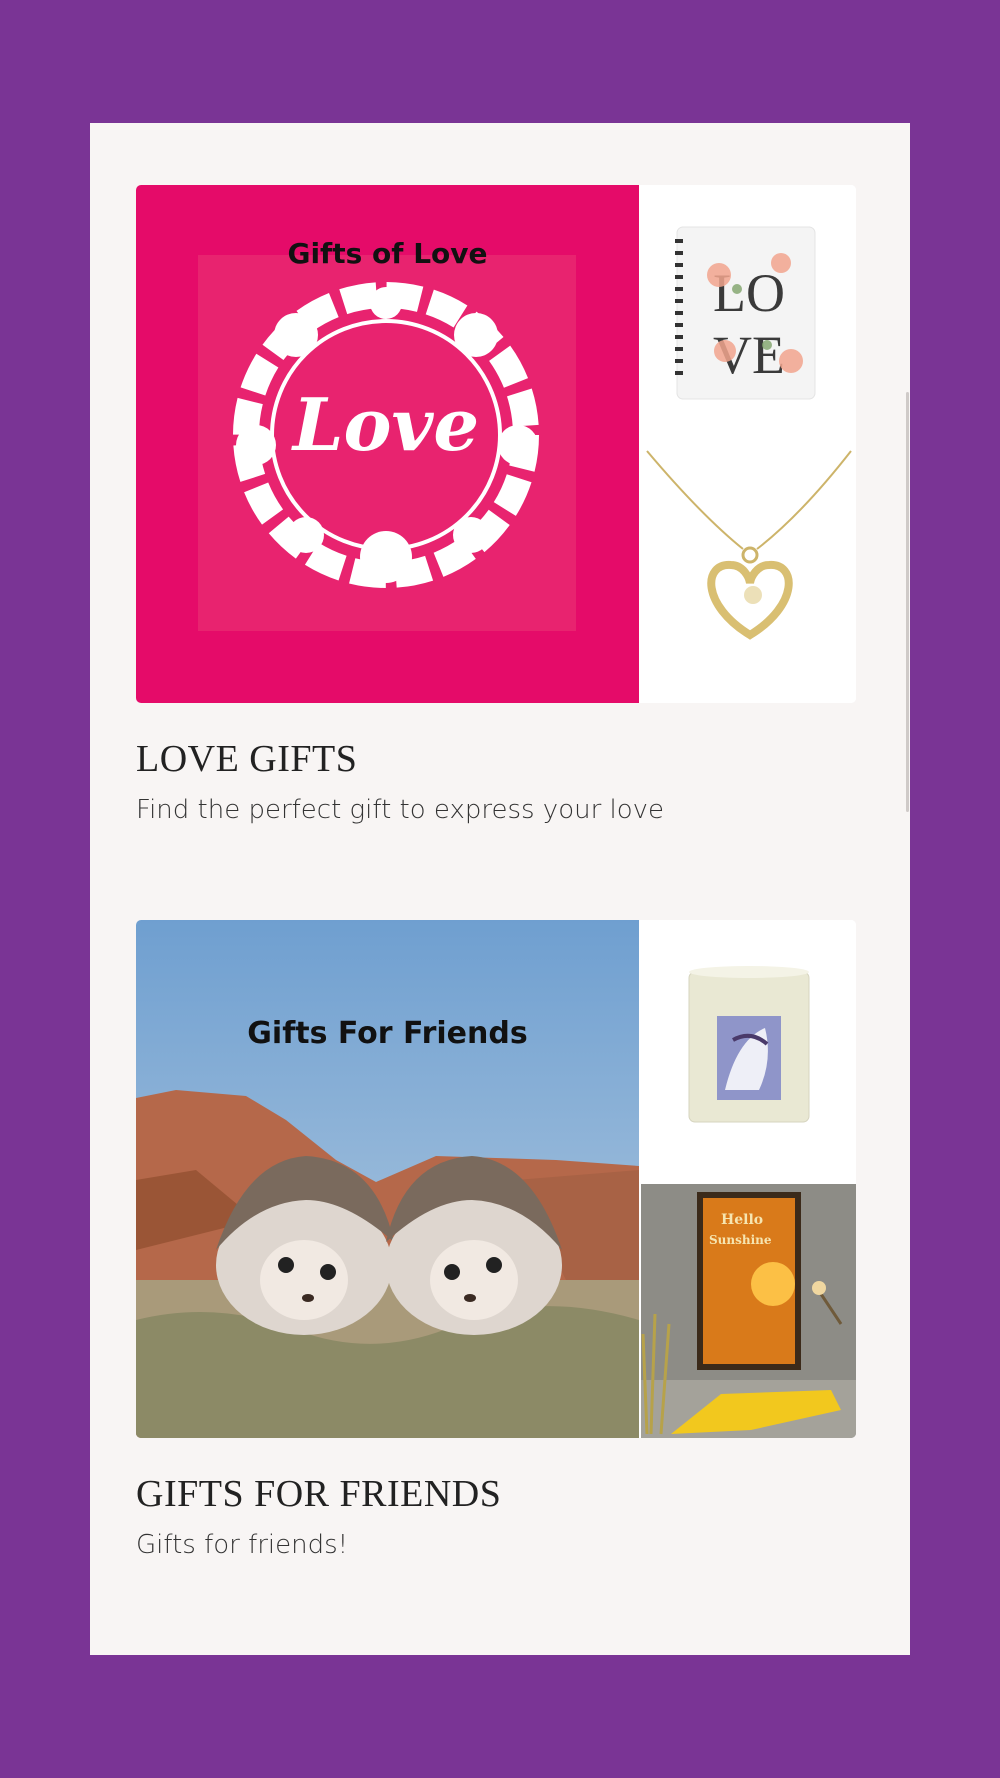  I want to click on unicorn-candle-image, so click(748, 1051).